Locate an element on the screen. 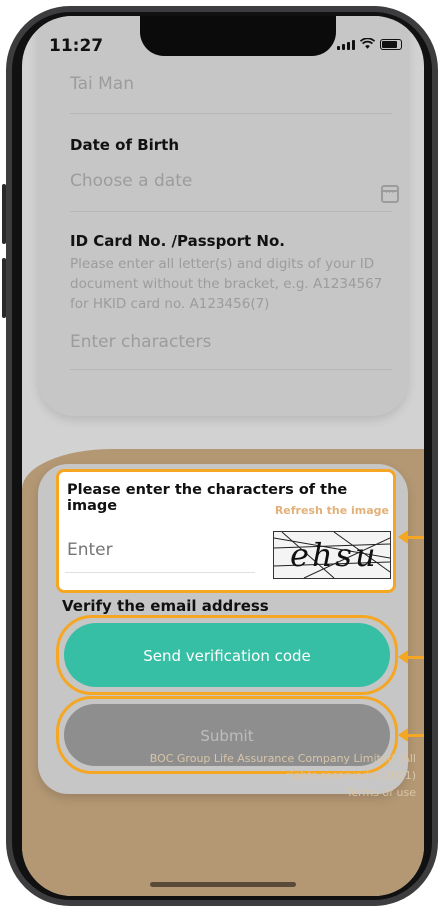 Image resolution: width=446 pixels, height=912 pixels. captcha-input-underline is located at coordinates (160, 572).